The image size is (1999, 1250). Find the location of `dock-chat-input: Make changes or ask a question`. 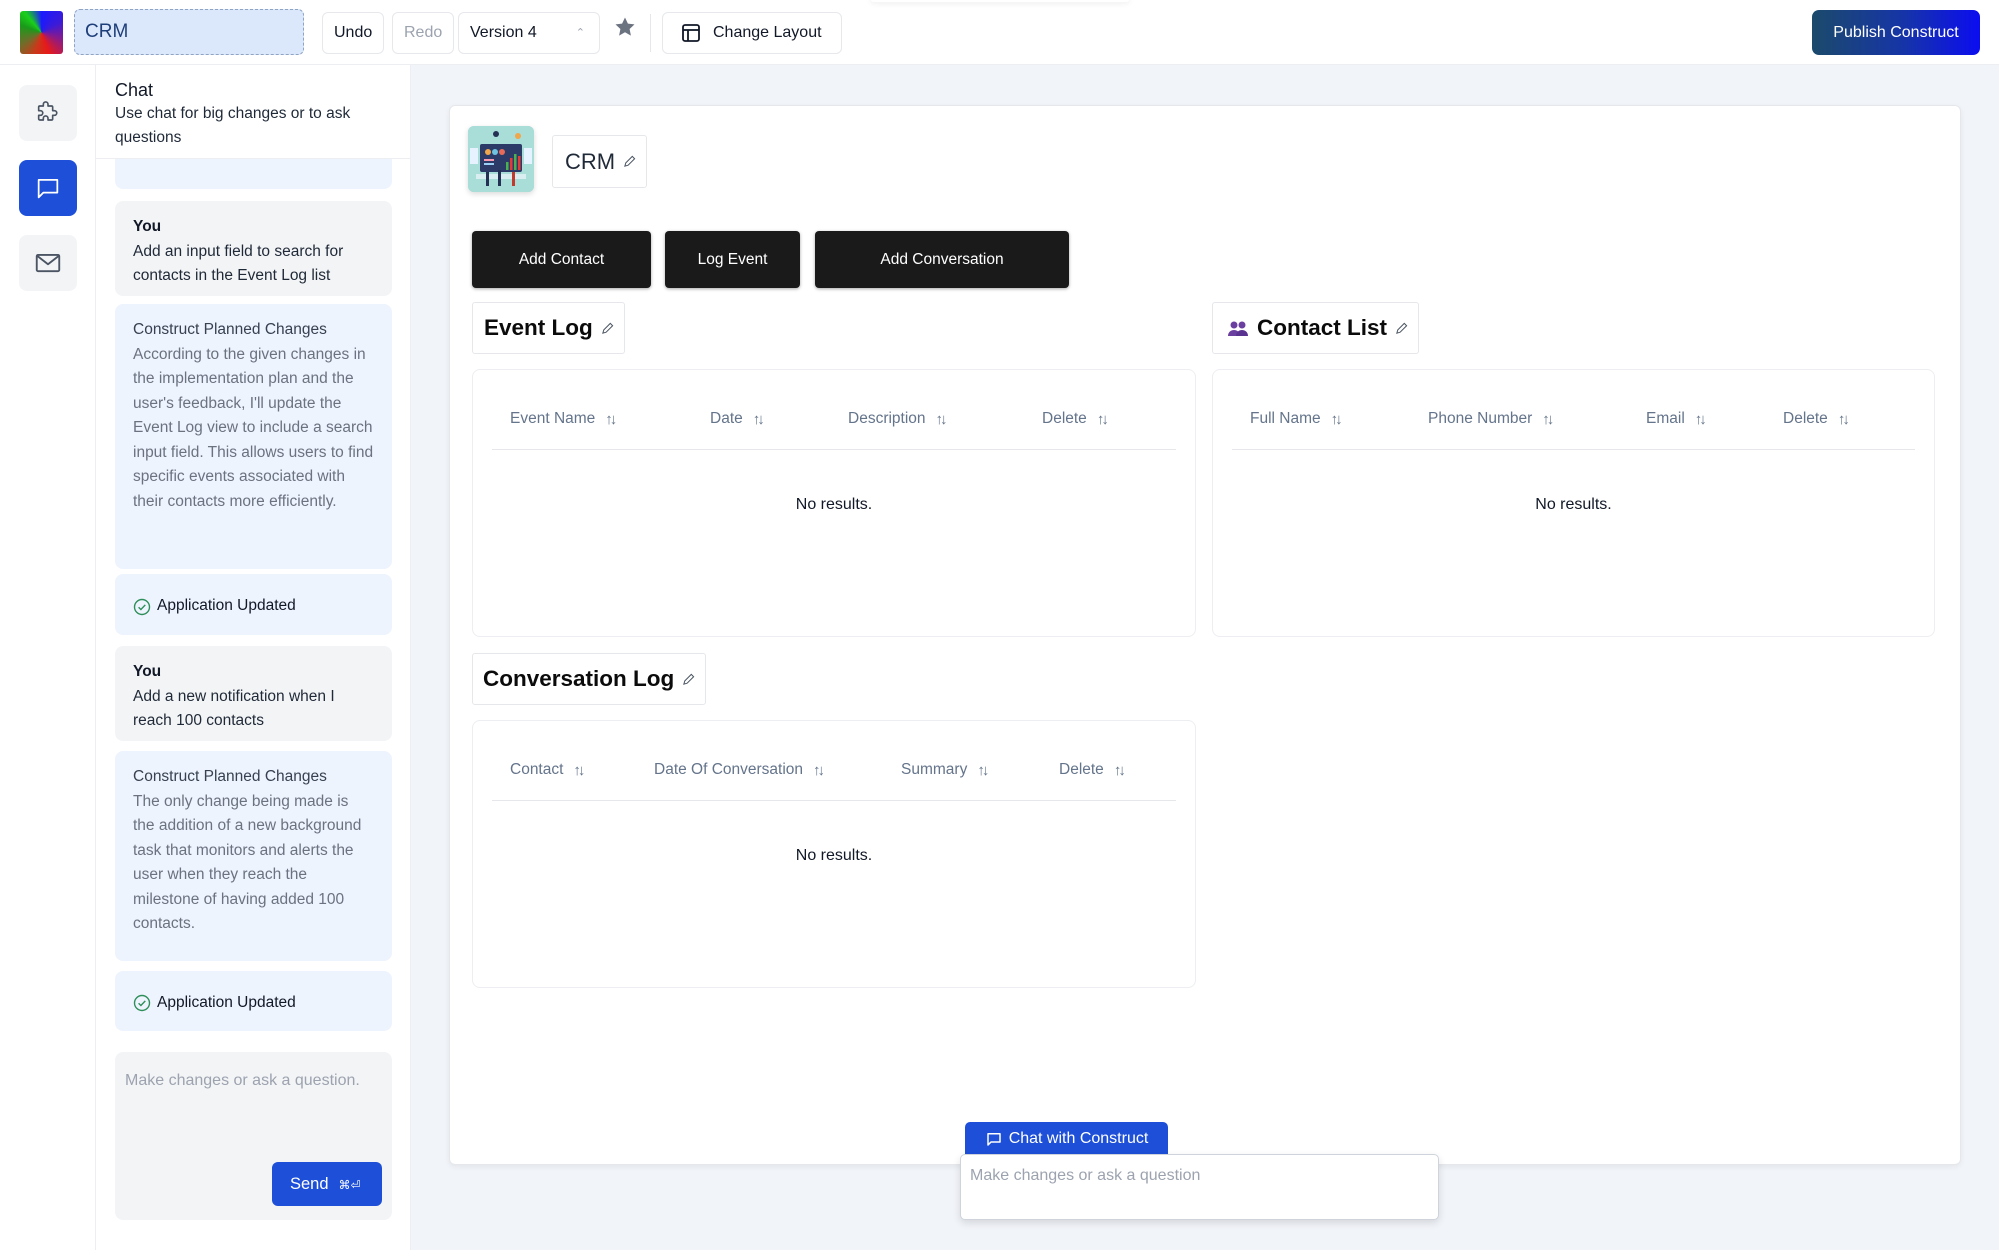

dock-chat-input: Make changes or ask a question is located at coordinates (1199, 1187).